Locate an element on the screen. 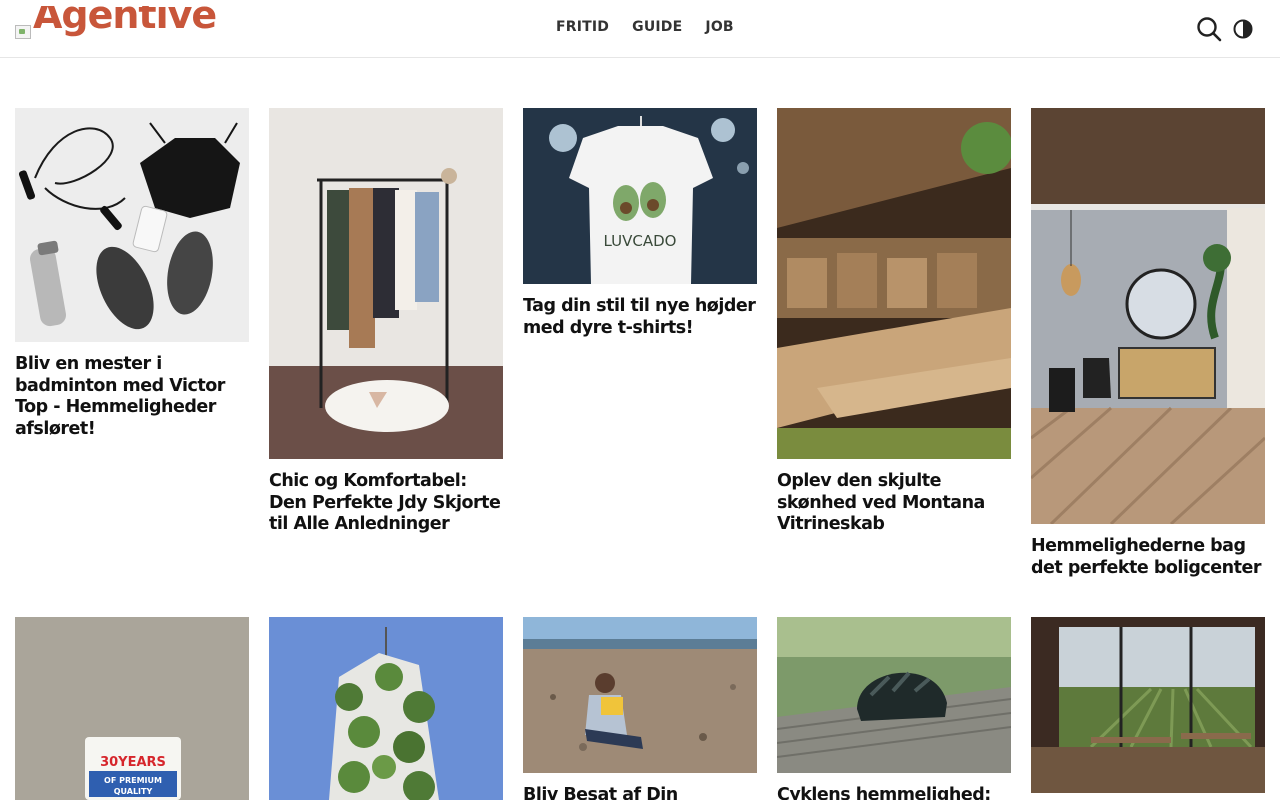 This screenshot has height=800, width=1280. article-card: 30YEARS OF PREMIUM QUALITY is located at coordinates (132, 708).